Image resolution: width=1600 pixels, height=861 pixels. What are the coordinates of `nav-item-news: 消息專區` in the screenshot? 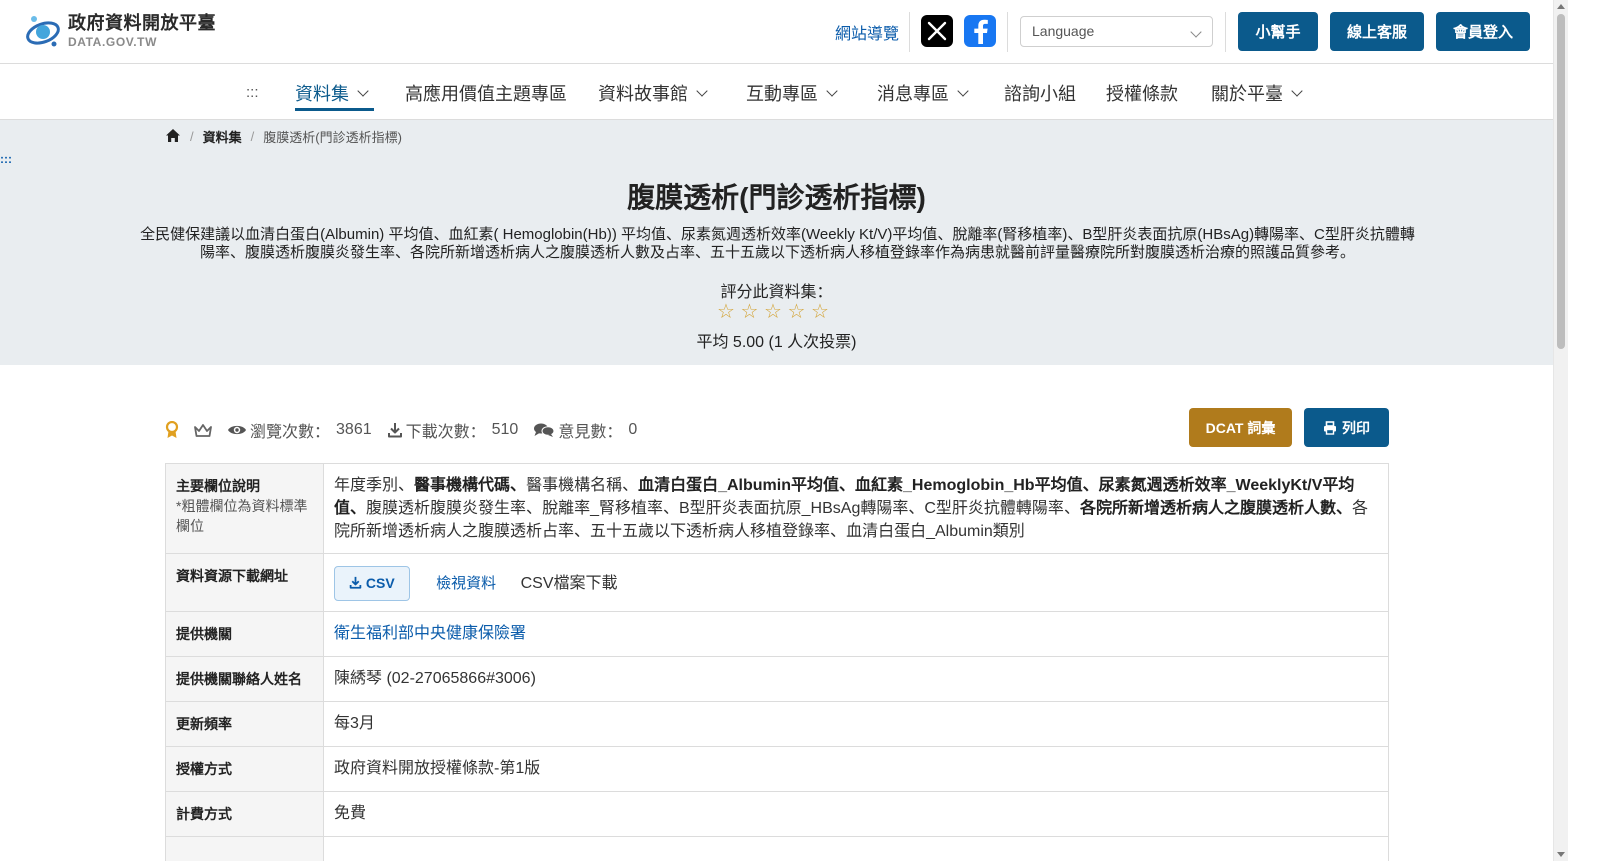 It's located at (923, 93).